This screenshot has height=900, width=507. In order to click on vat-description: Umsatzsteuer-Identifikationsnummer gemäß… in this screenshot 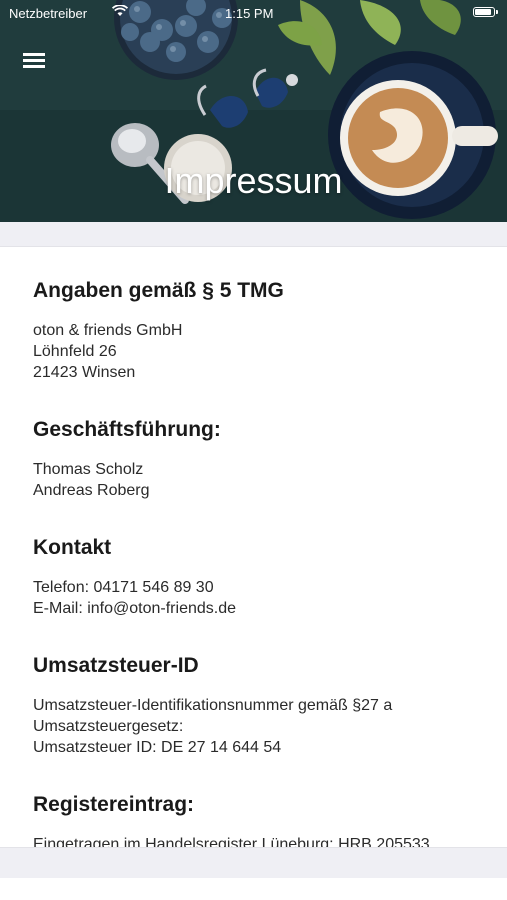, I will do `click(213, 705)`.